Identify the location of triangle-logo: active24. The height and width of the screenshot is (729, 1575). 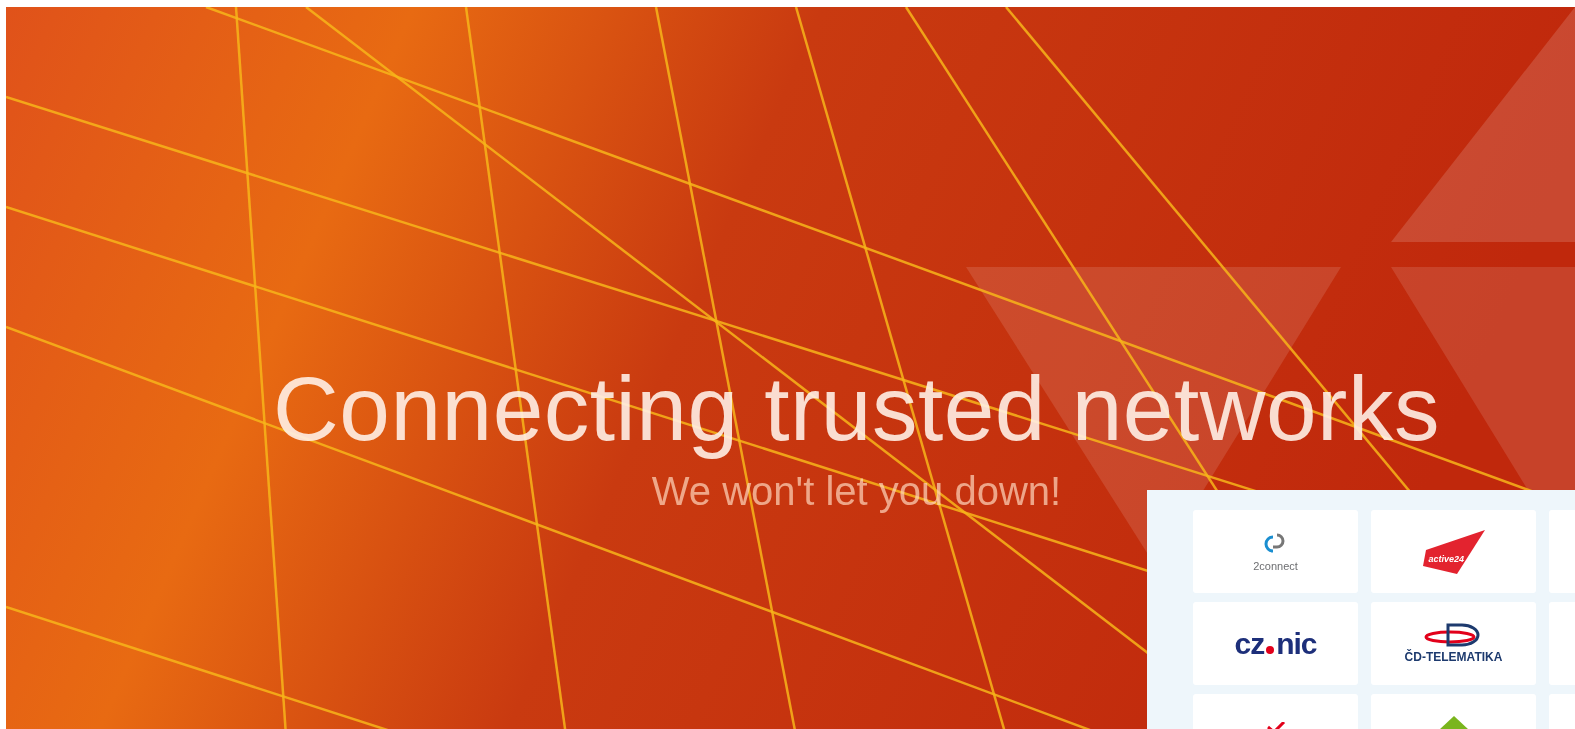
(1453, 551).